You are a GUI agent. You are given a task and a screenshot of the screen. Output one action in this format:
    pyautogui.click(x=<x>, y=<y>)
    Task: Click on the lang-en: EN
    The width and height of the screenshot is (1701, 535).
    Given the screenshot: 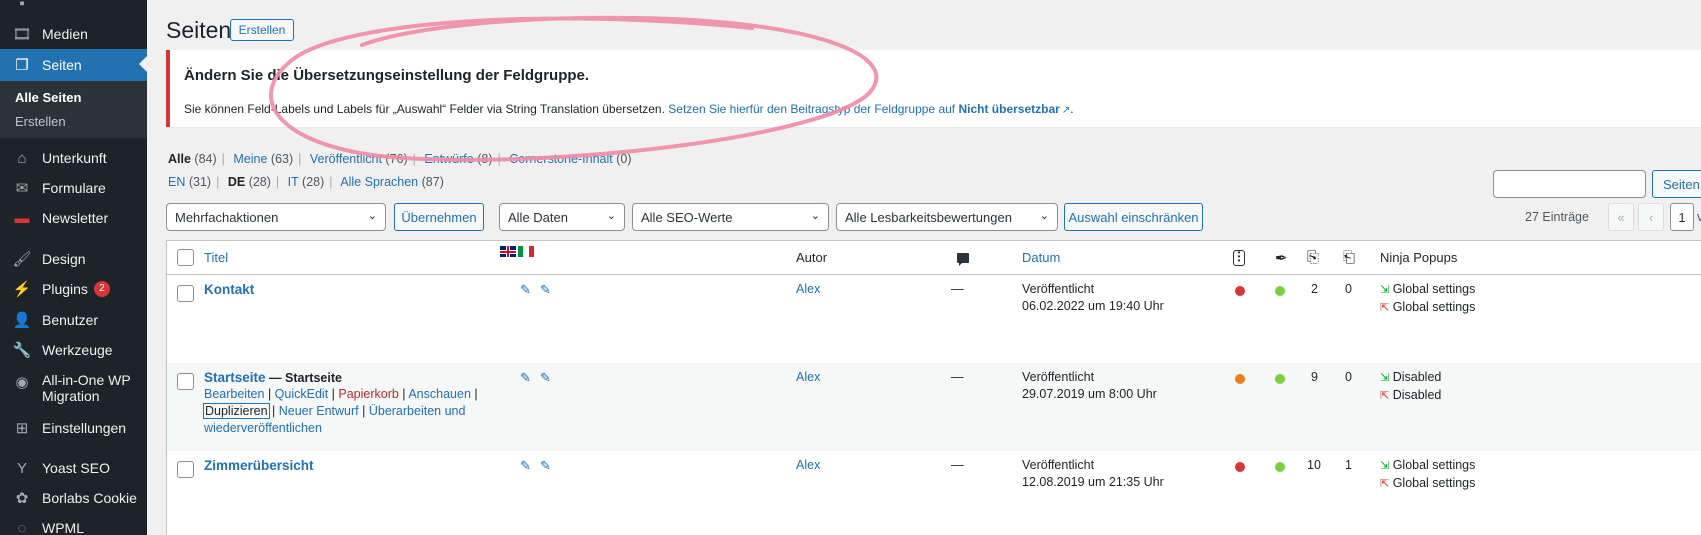 What is the action you would take?
    pyautogui.click(x=176, y=182)
    